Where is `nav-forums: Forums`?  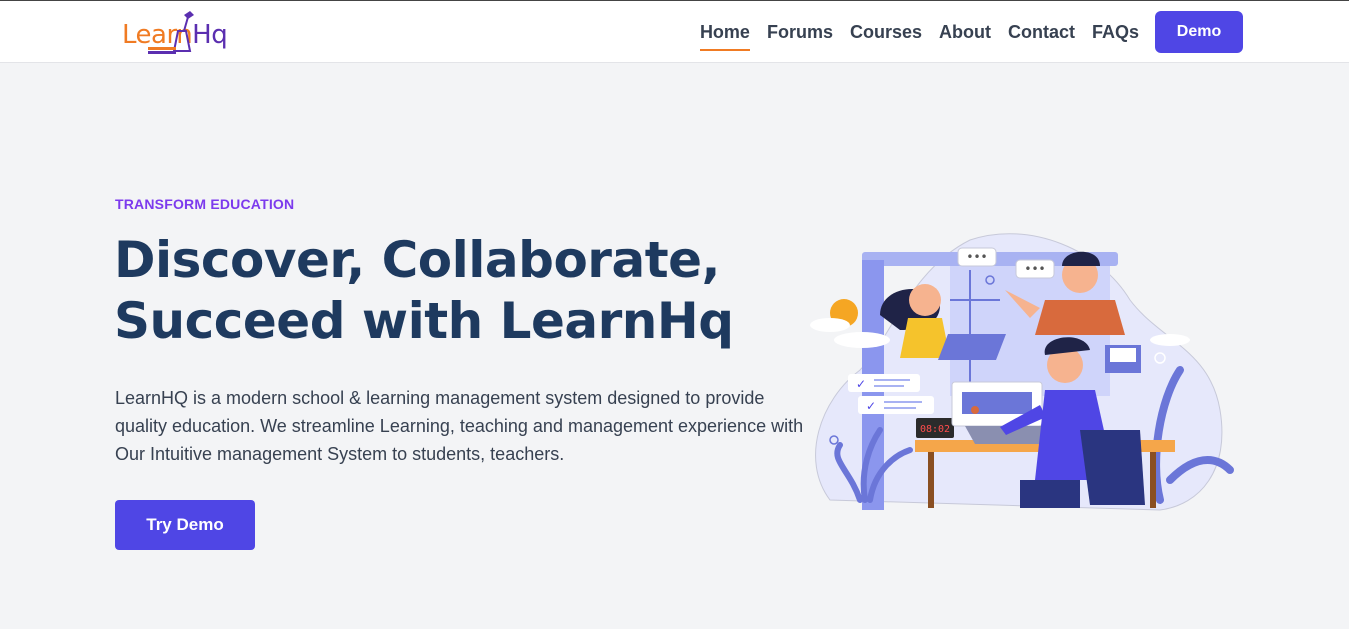 nav-forums: Forums is located at coordinates (800, 32).